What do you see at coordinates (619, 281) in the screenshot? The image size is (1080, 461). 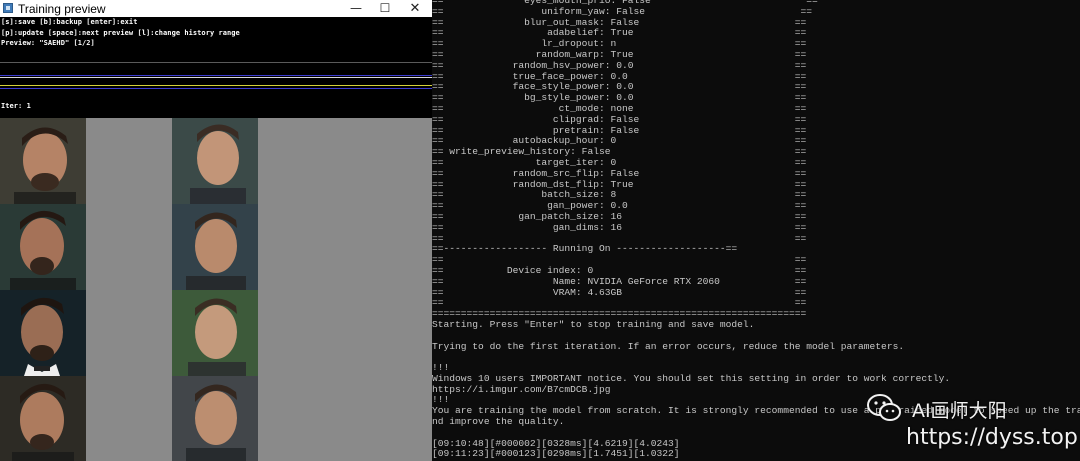 I see `console-line: == Name: NVIDIA GeForce RTX 2060 ==` at bounding box center [619, 281].